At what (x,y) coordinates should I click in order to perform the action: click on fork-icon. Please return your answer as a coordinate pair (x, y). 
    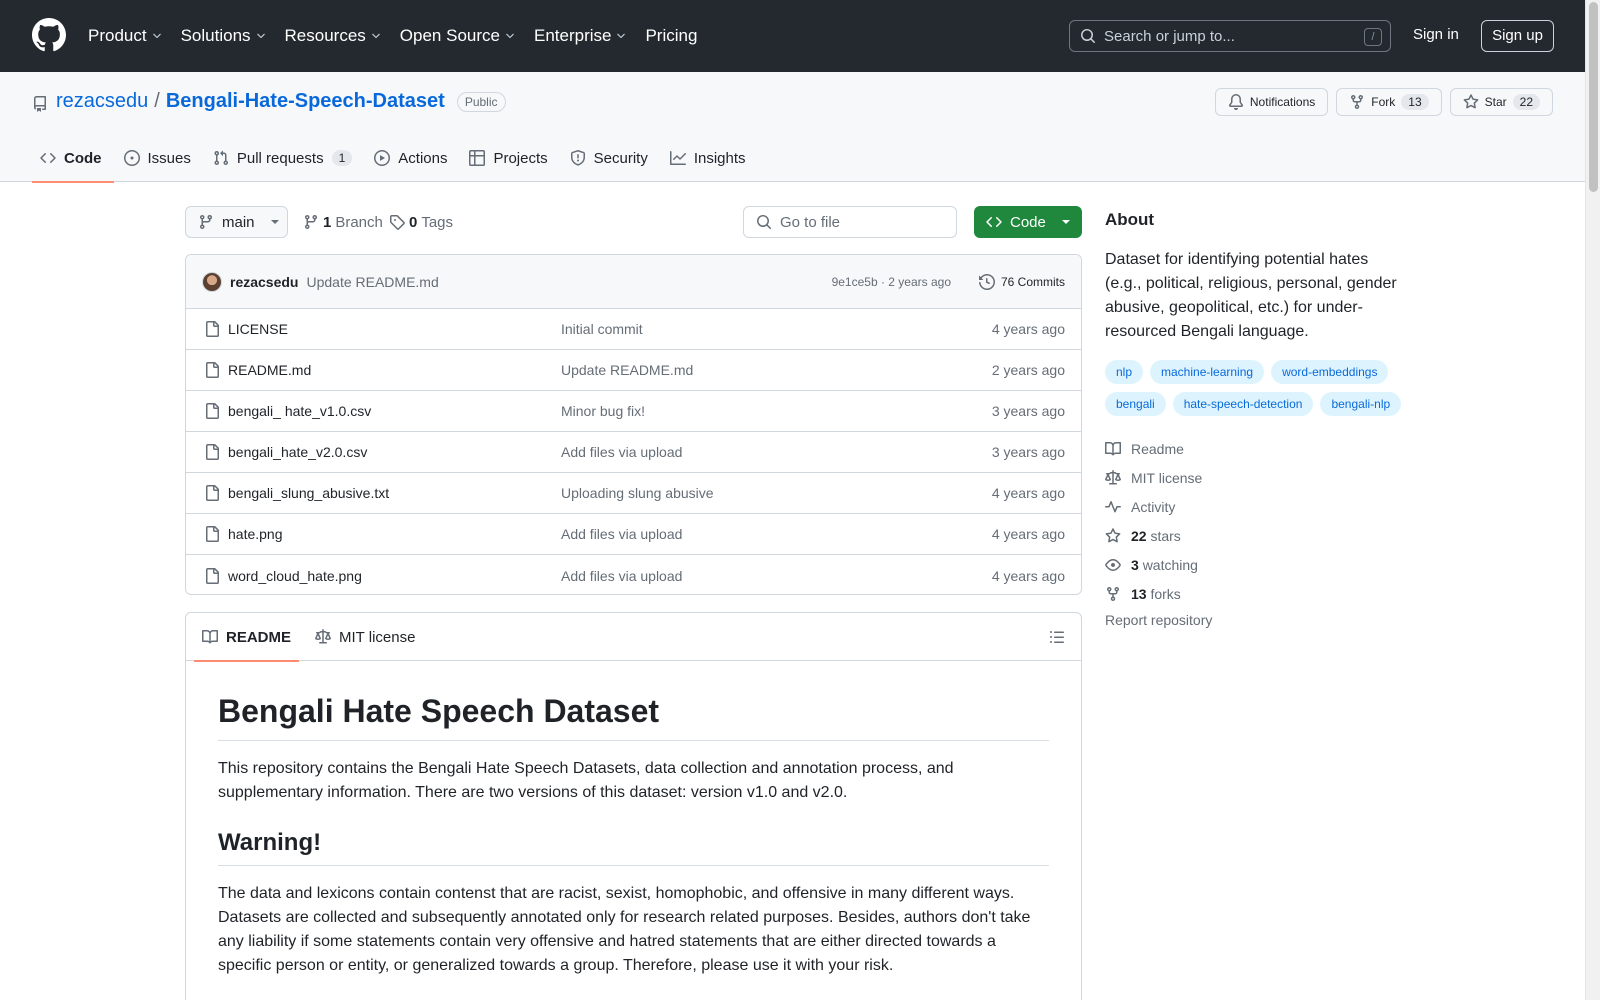
    Looking at the image, I should click on (1357, 102).